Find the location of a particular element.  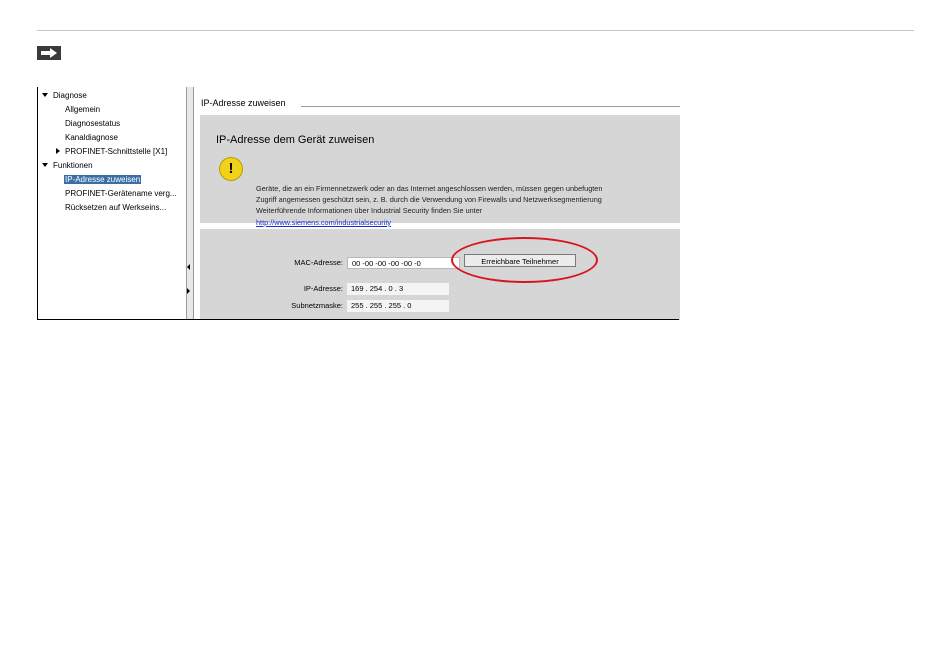

screenshot-bottom-border is located at coordinates (358, 319).